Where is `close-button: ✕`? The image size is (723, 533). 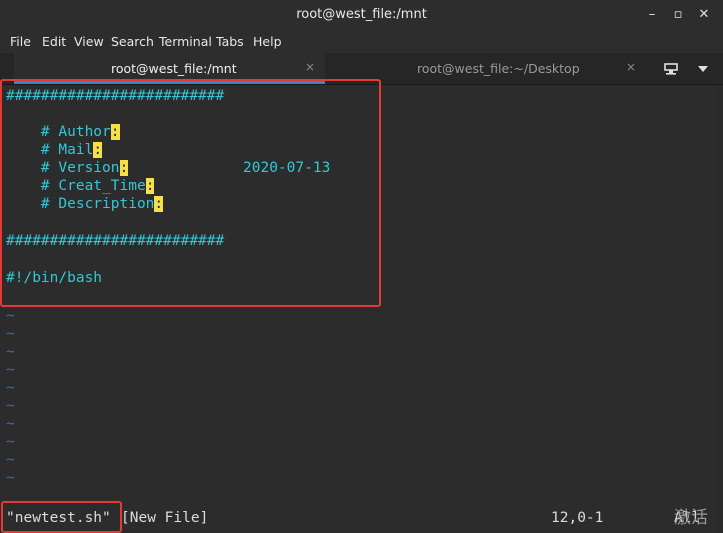
close-button: ✕ is located at coordinates (704, 15).